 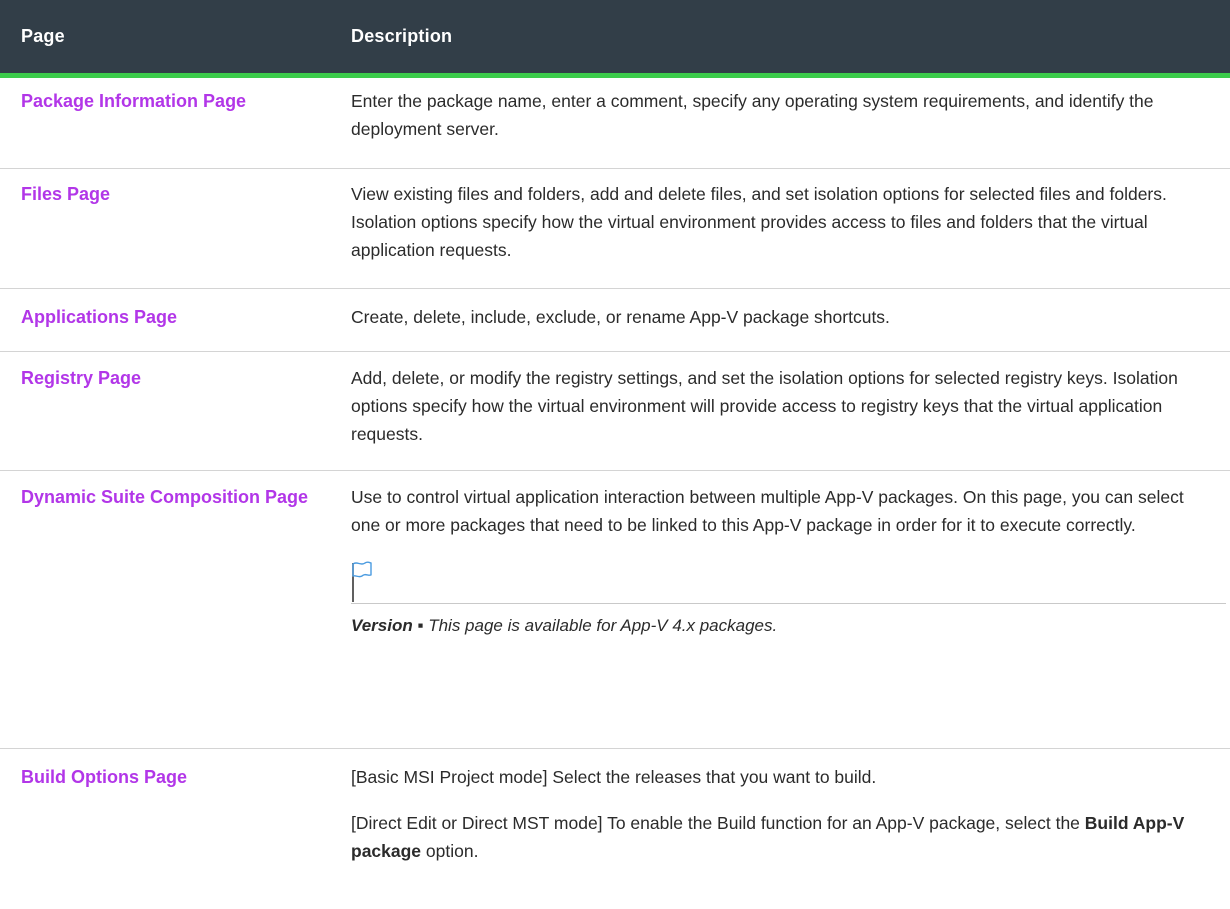 What do you see at coordinates (81, 378) in the screenshot?
I see `link-registry-page: Registry Page` at bounding box center [81, 378].